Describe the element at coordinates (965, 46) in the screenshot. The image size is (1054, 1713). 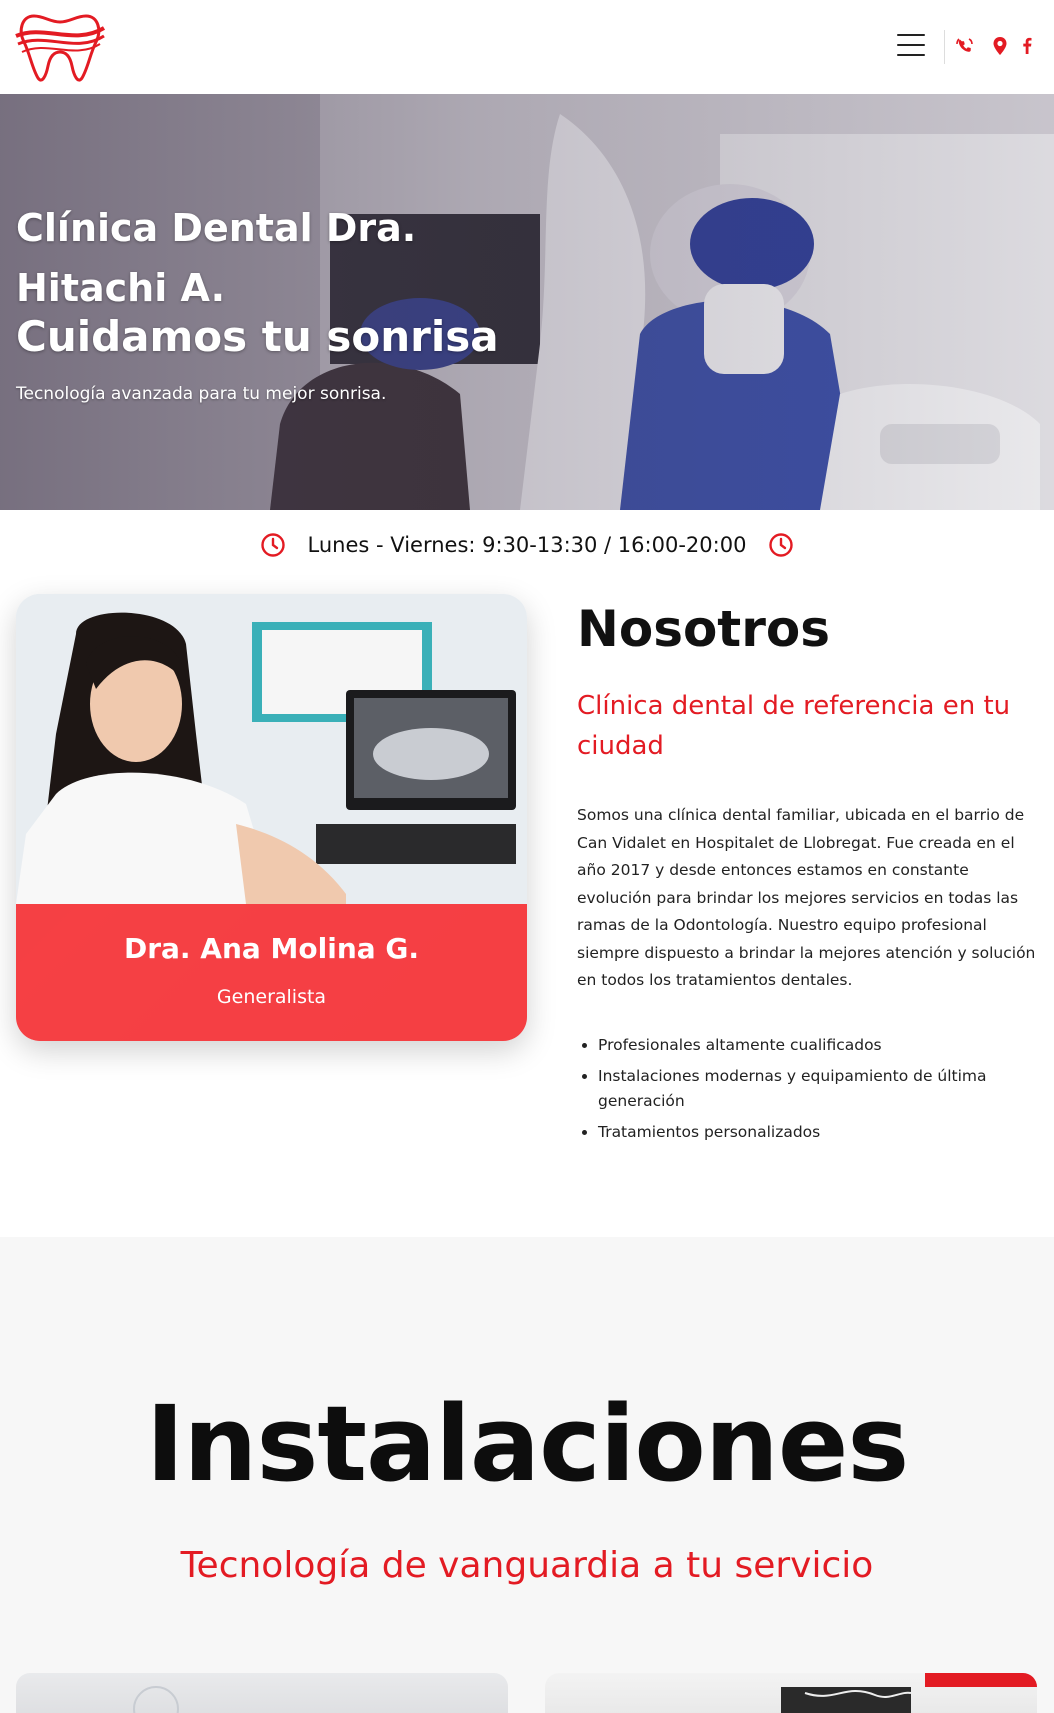
I see `phone-icon` at that location.